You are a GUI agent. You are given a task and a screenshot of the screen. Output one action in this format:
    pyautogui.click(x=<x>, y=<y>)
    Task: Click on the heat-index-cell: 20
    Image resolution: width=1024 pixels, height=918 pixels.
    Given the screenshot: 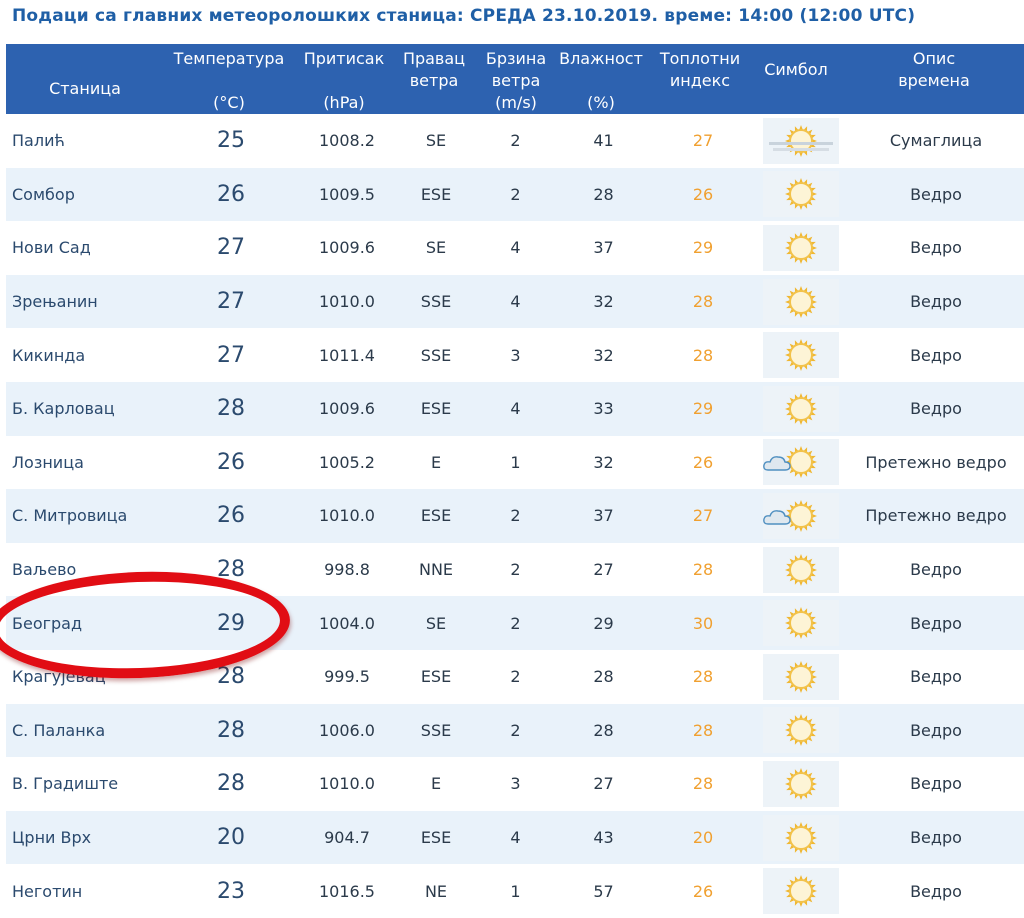 What is the action you would take?
    pyautogui.click(x=703, y=837)
    